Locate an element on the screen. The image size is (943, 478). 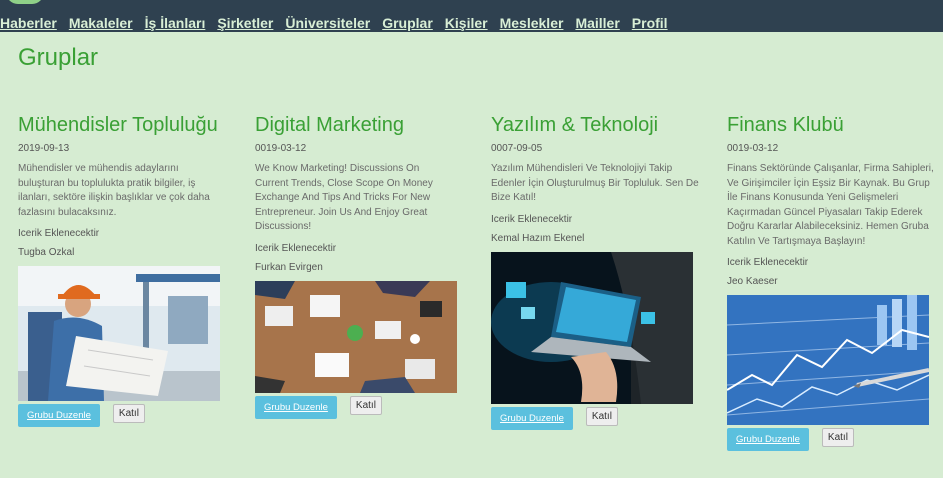
group-owner: Tugba Ozkal is located at coordinates (46, 252).